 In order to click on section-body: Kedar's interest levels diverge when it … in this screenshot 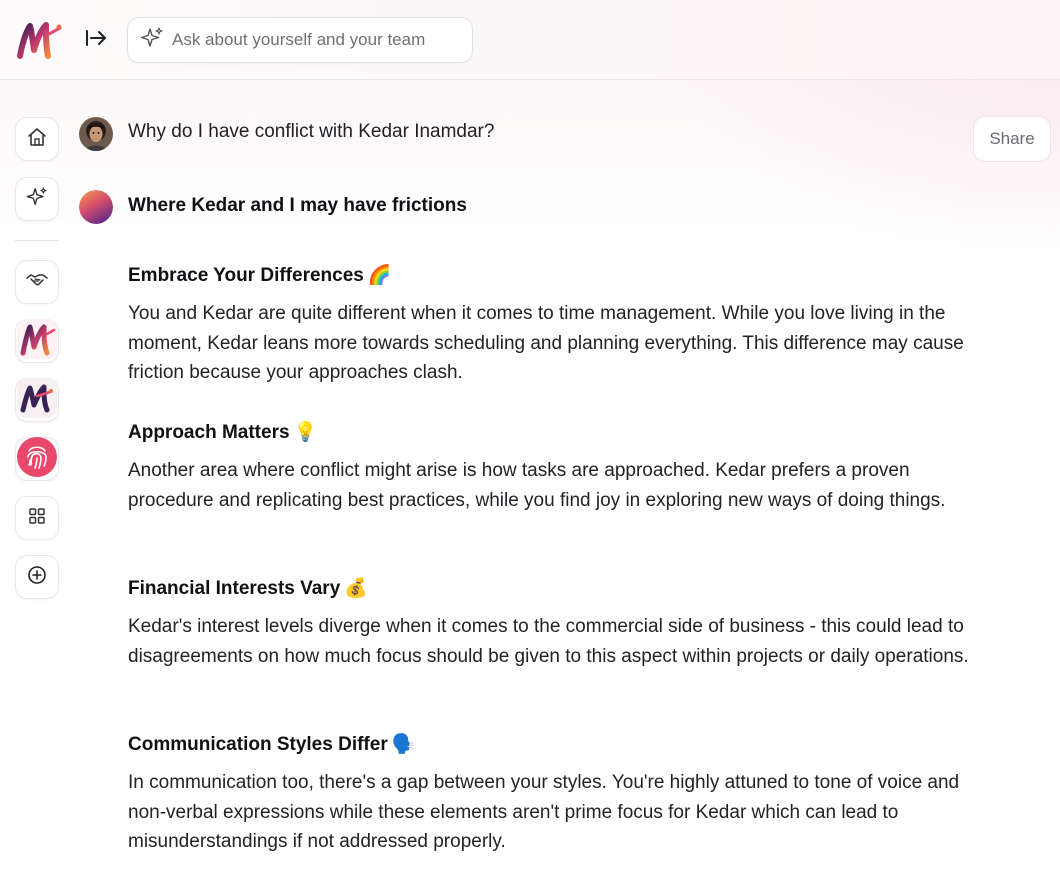, I will do `click(548, 641)`.